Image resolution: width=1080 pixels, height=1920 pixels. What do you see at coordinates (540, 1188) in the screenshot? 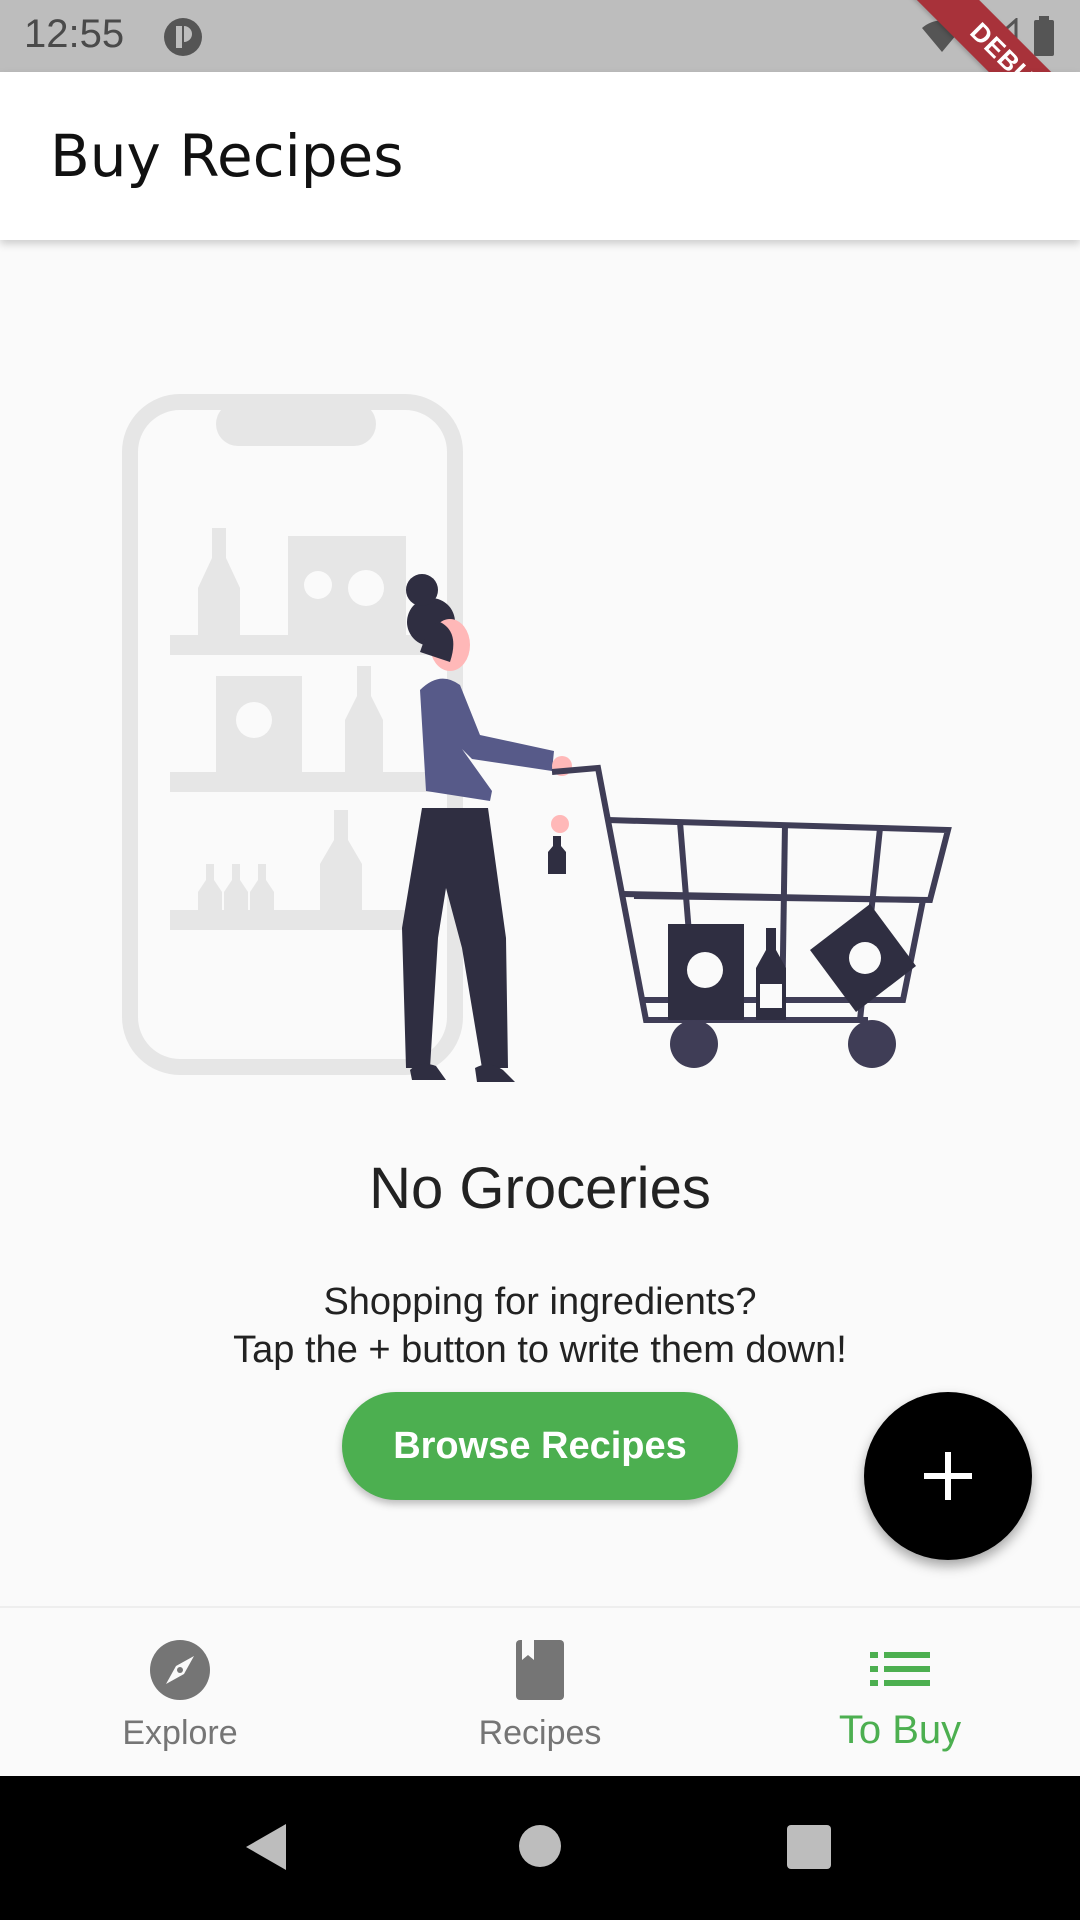
I see `empty-state-title: No Groceries` at bounding box center [540, 1188].